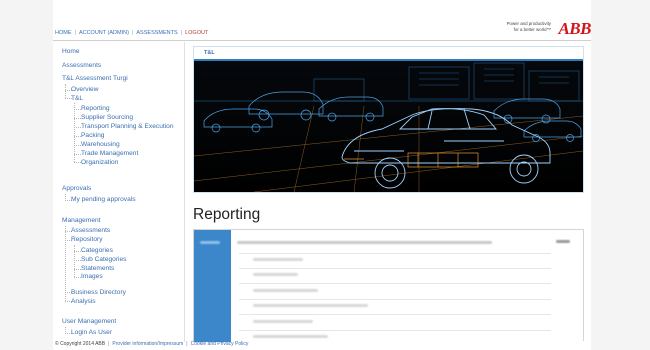 The width and height of the screenshot is (650, 350). Describe the element at coordinates (107, 117) in the screenshot. I see `sidebar-item-supplier-sourcing: Supplier Sourcing` at that location.